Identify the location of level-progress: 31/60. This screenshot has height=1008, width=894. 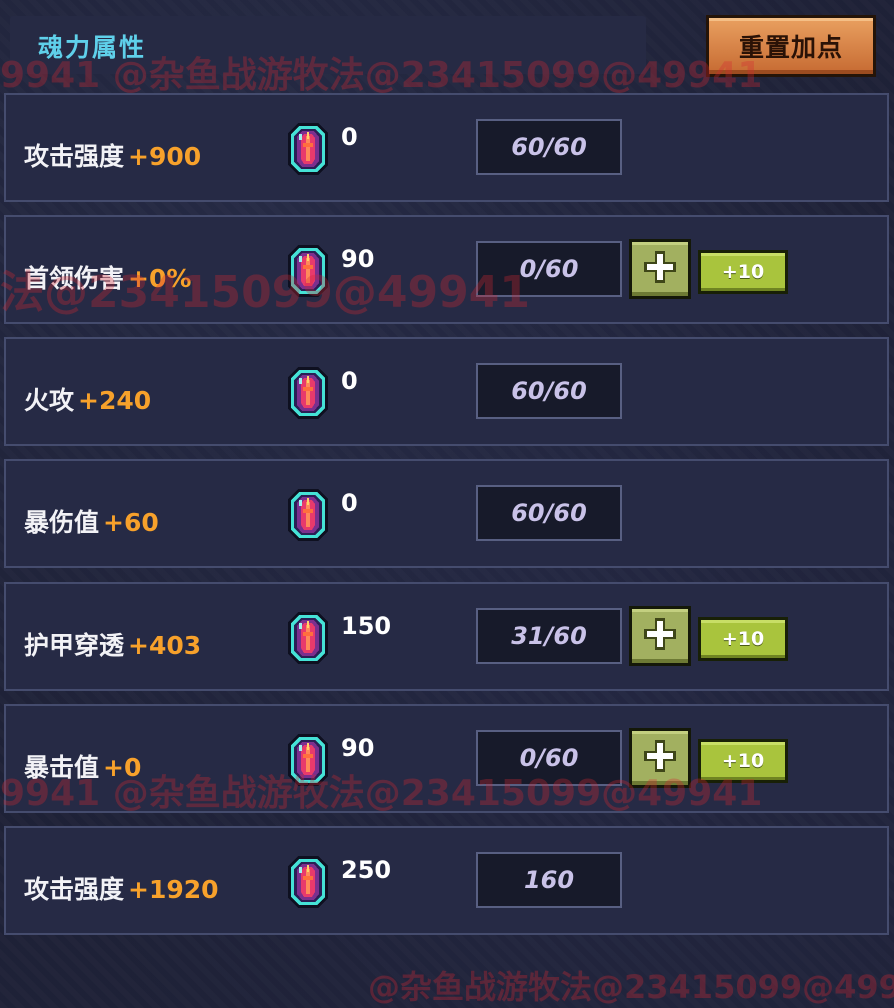
(549, 636).